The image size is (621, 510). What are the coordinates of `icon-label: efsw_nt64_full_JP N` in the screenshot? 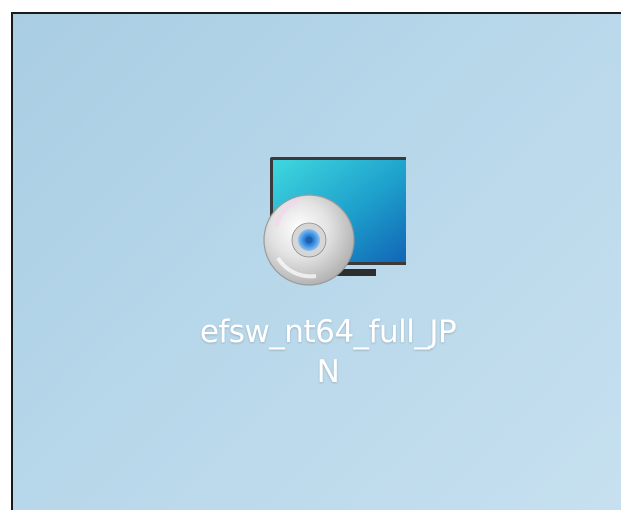 It's located at (328, 352).